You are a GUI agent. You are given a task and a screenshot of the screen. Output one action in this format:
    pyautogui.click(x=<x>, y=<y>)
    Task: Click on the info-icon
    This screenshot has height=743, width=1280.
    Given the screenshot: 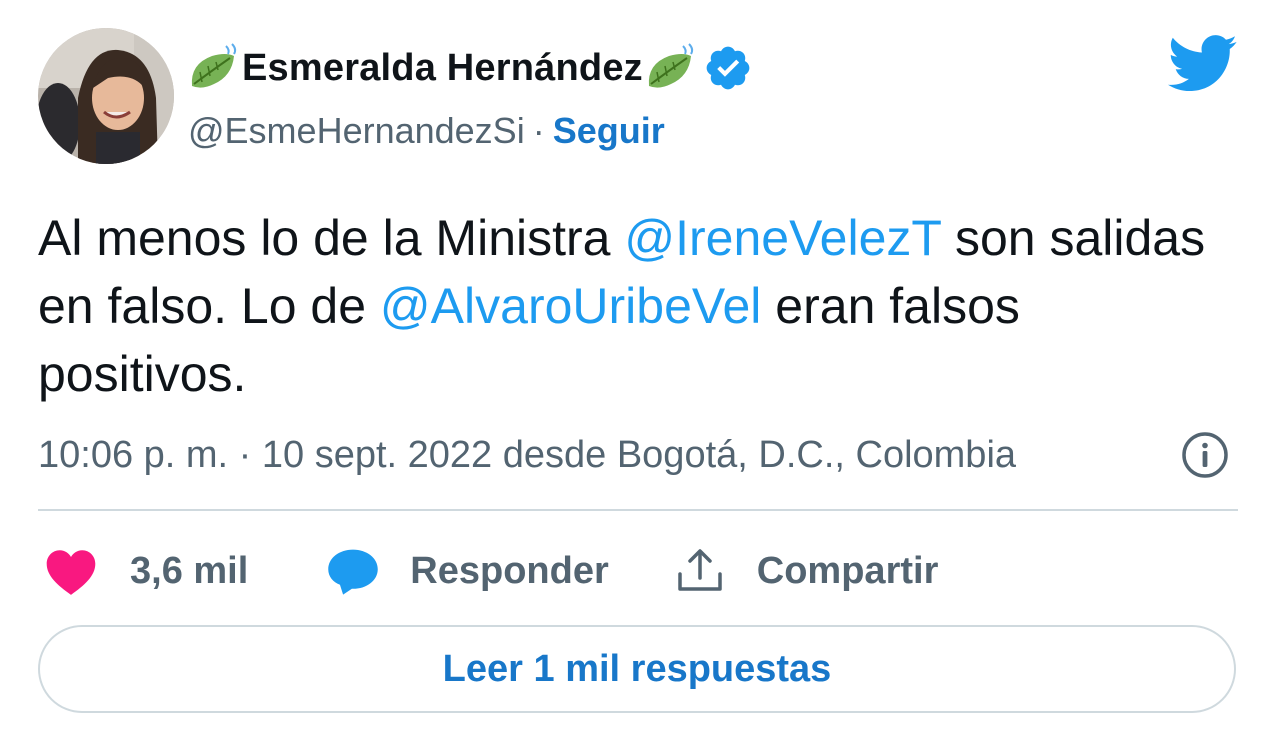 What is the action you would take?
    pyautogui.click(x=1205, y=455)
    